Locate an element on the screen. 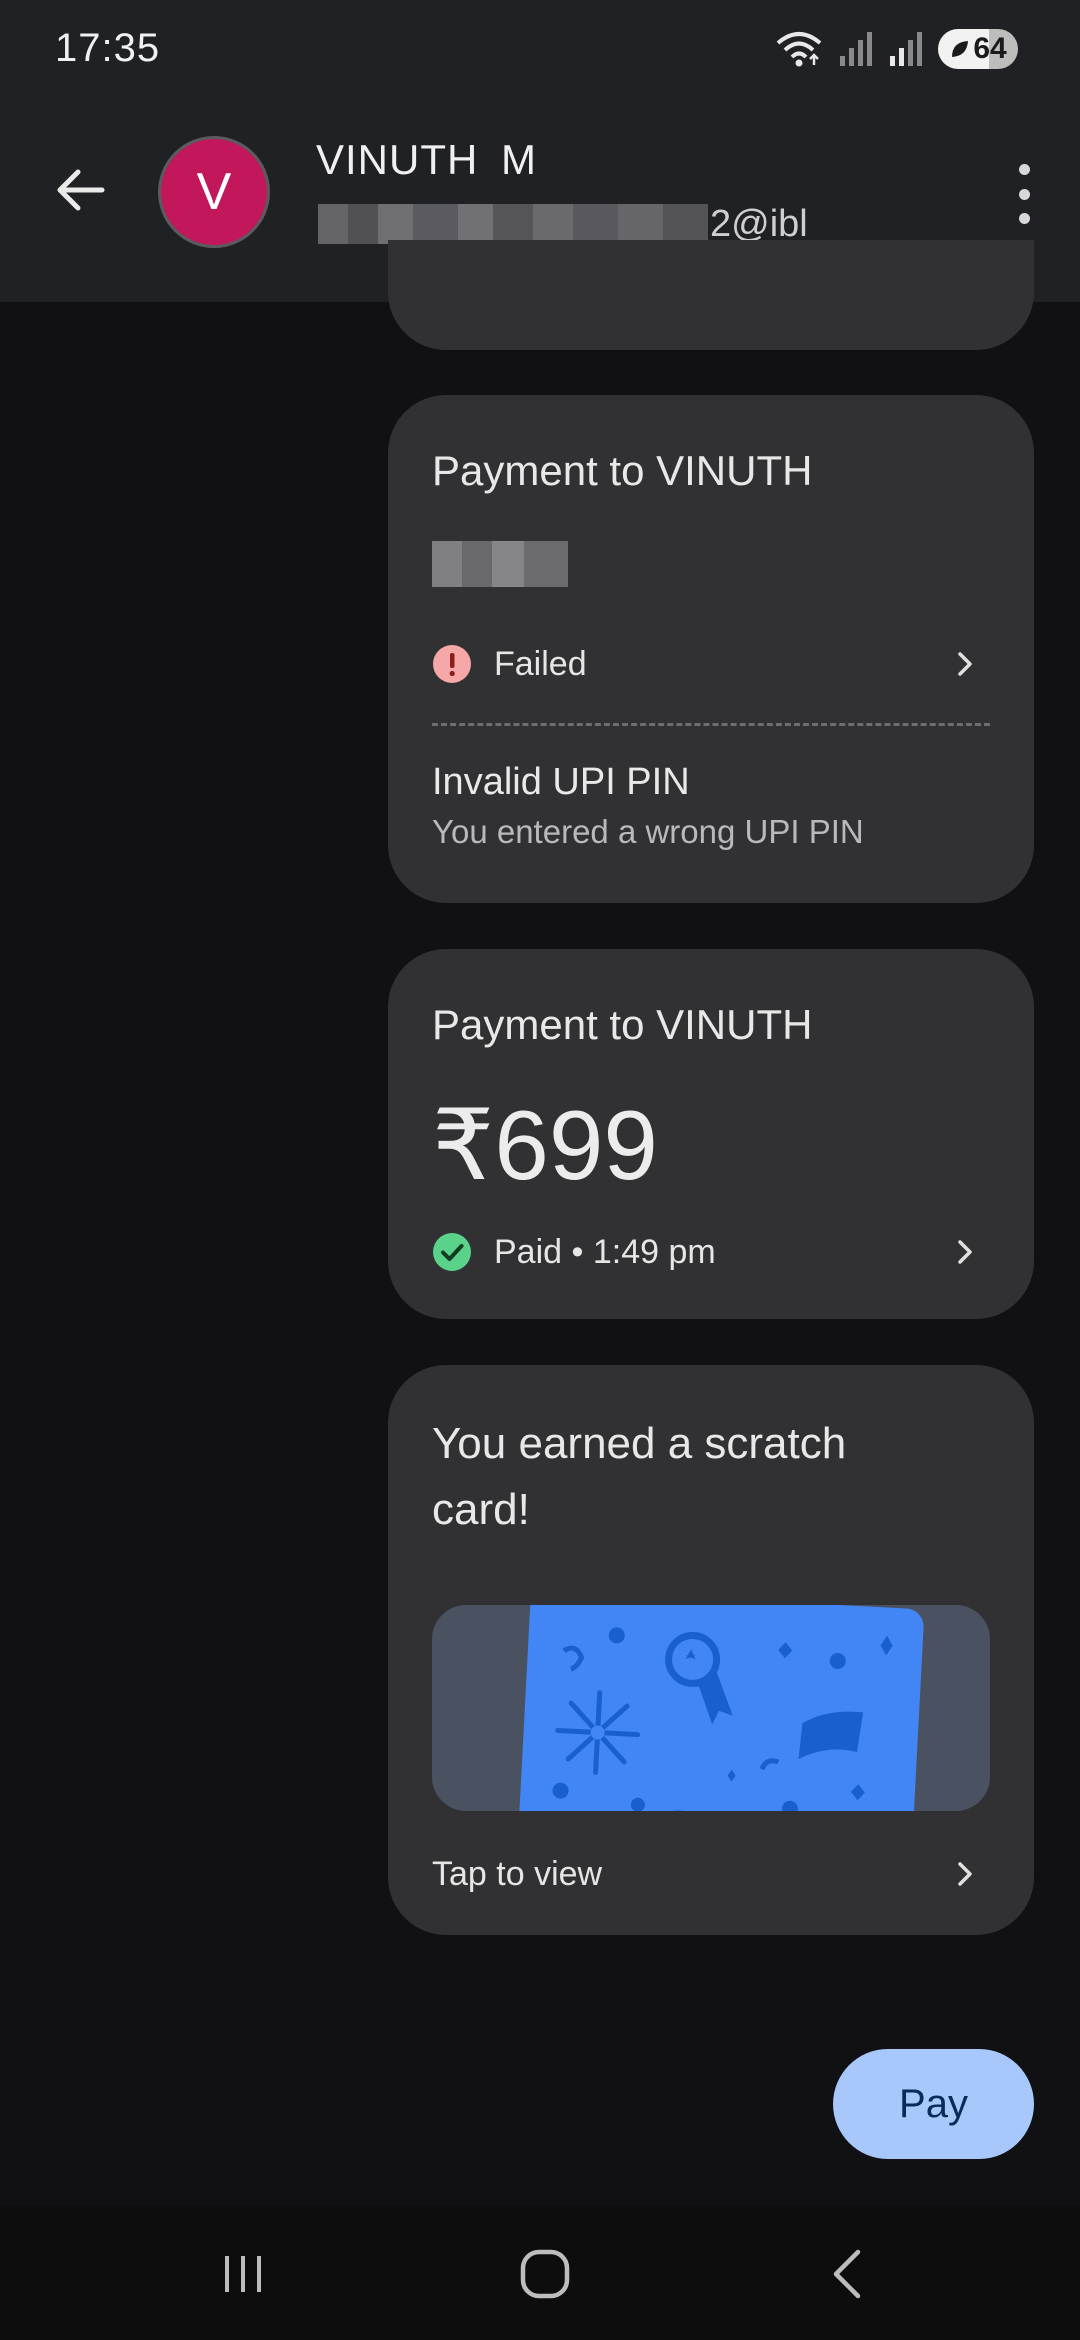 This screenshot has height=2340, width=1080. redacted-text is located at coordinates (513, 224).